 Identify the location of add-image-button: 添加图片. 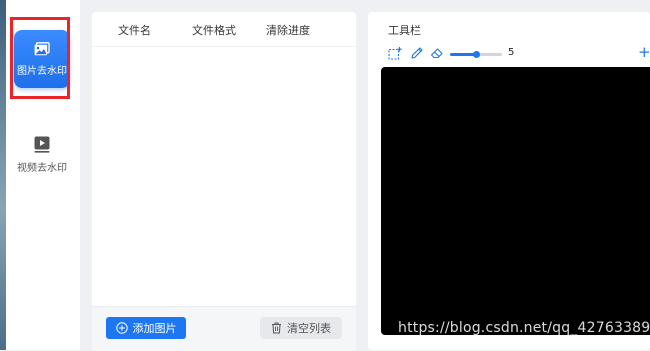
(146, 328).